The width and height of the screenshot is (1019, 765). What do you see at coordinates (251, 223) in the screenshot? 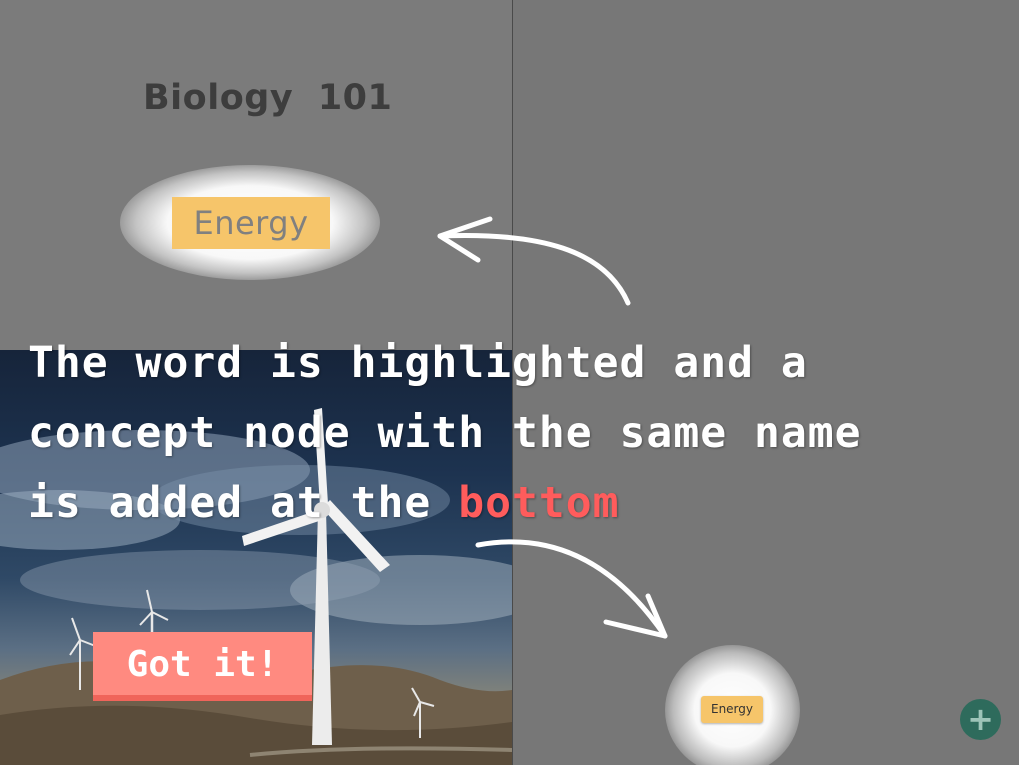
I see `highlighted-word: Energy` at bounding box center [251, 223].